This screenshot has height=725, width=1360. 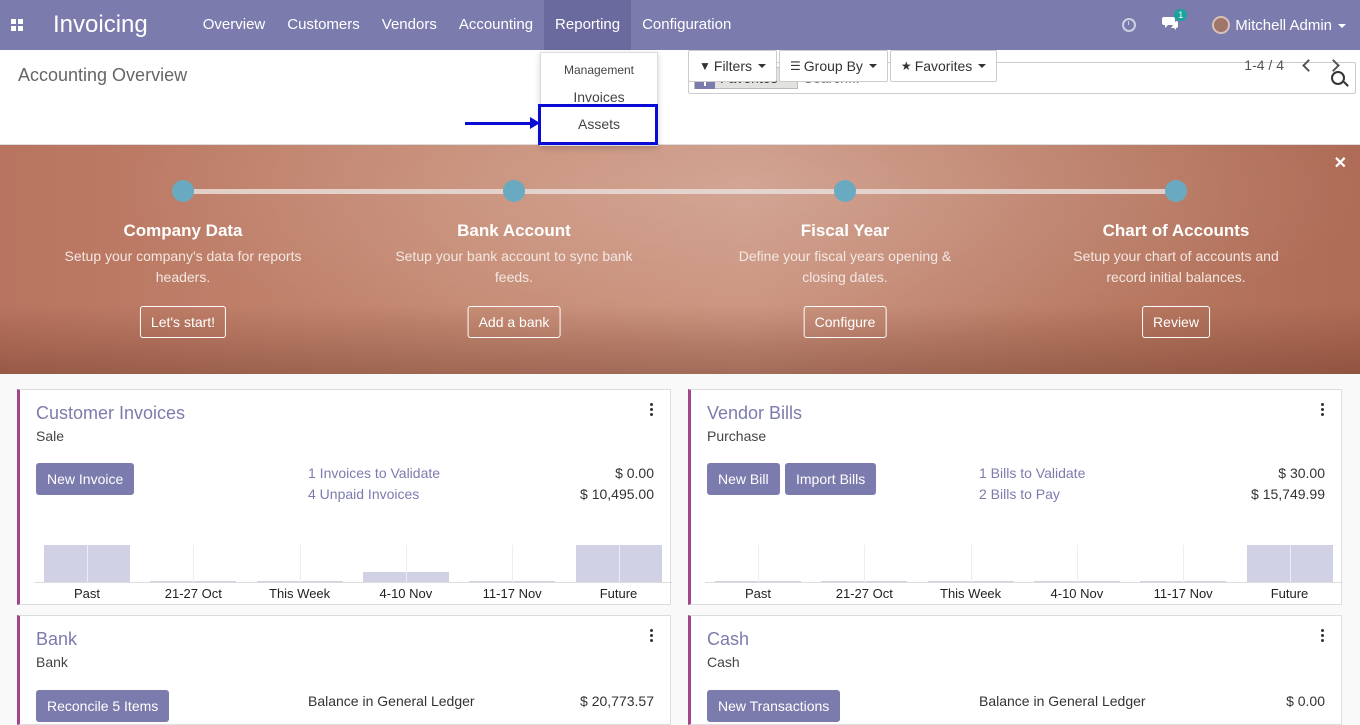 What do you see at coordinates (1340, 163) in the screenshot?
I see `close-icon: ✕` at bounding box center [1340, 163].